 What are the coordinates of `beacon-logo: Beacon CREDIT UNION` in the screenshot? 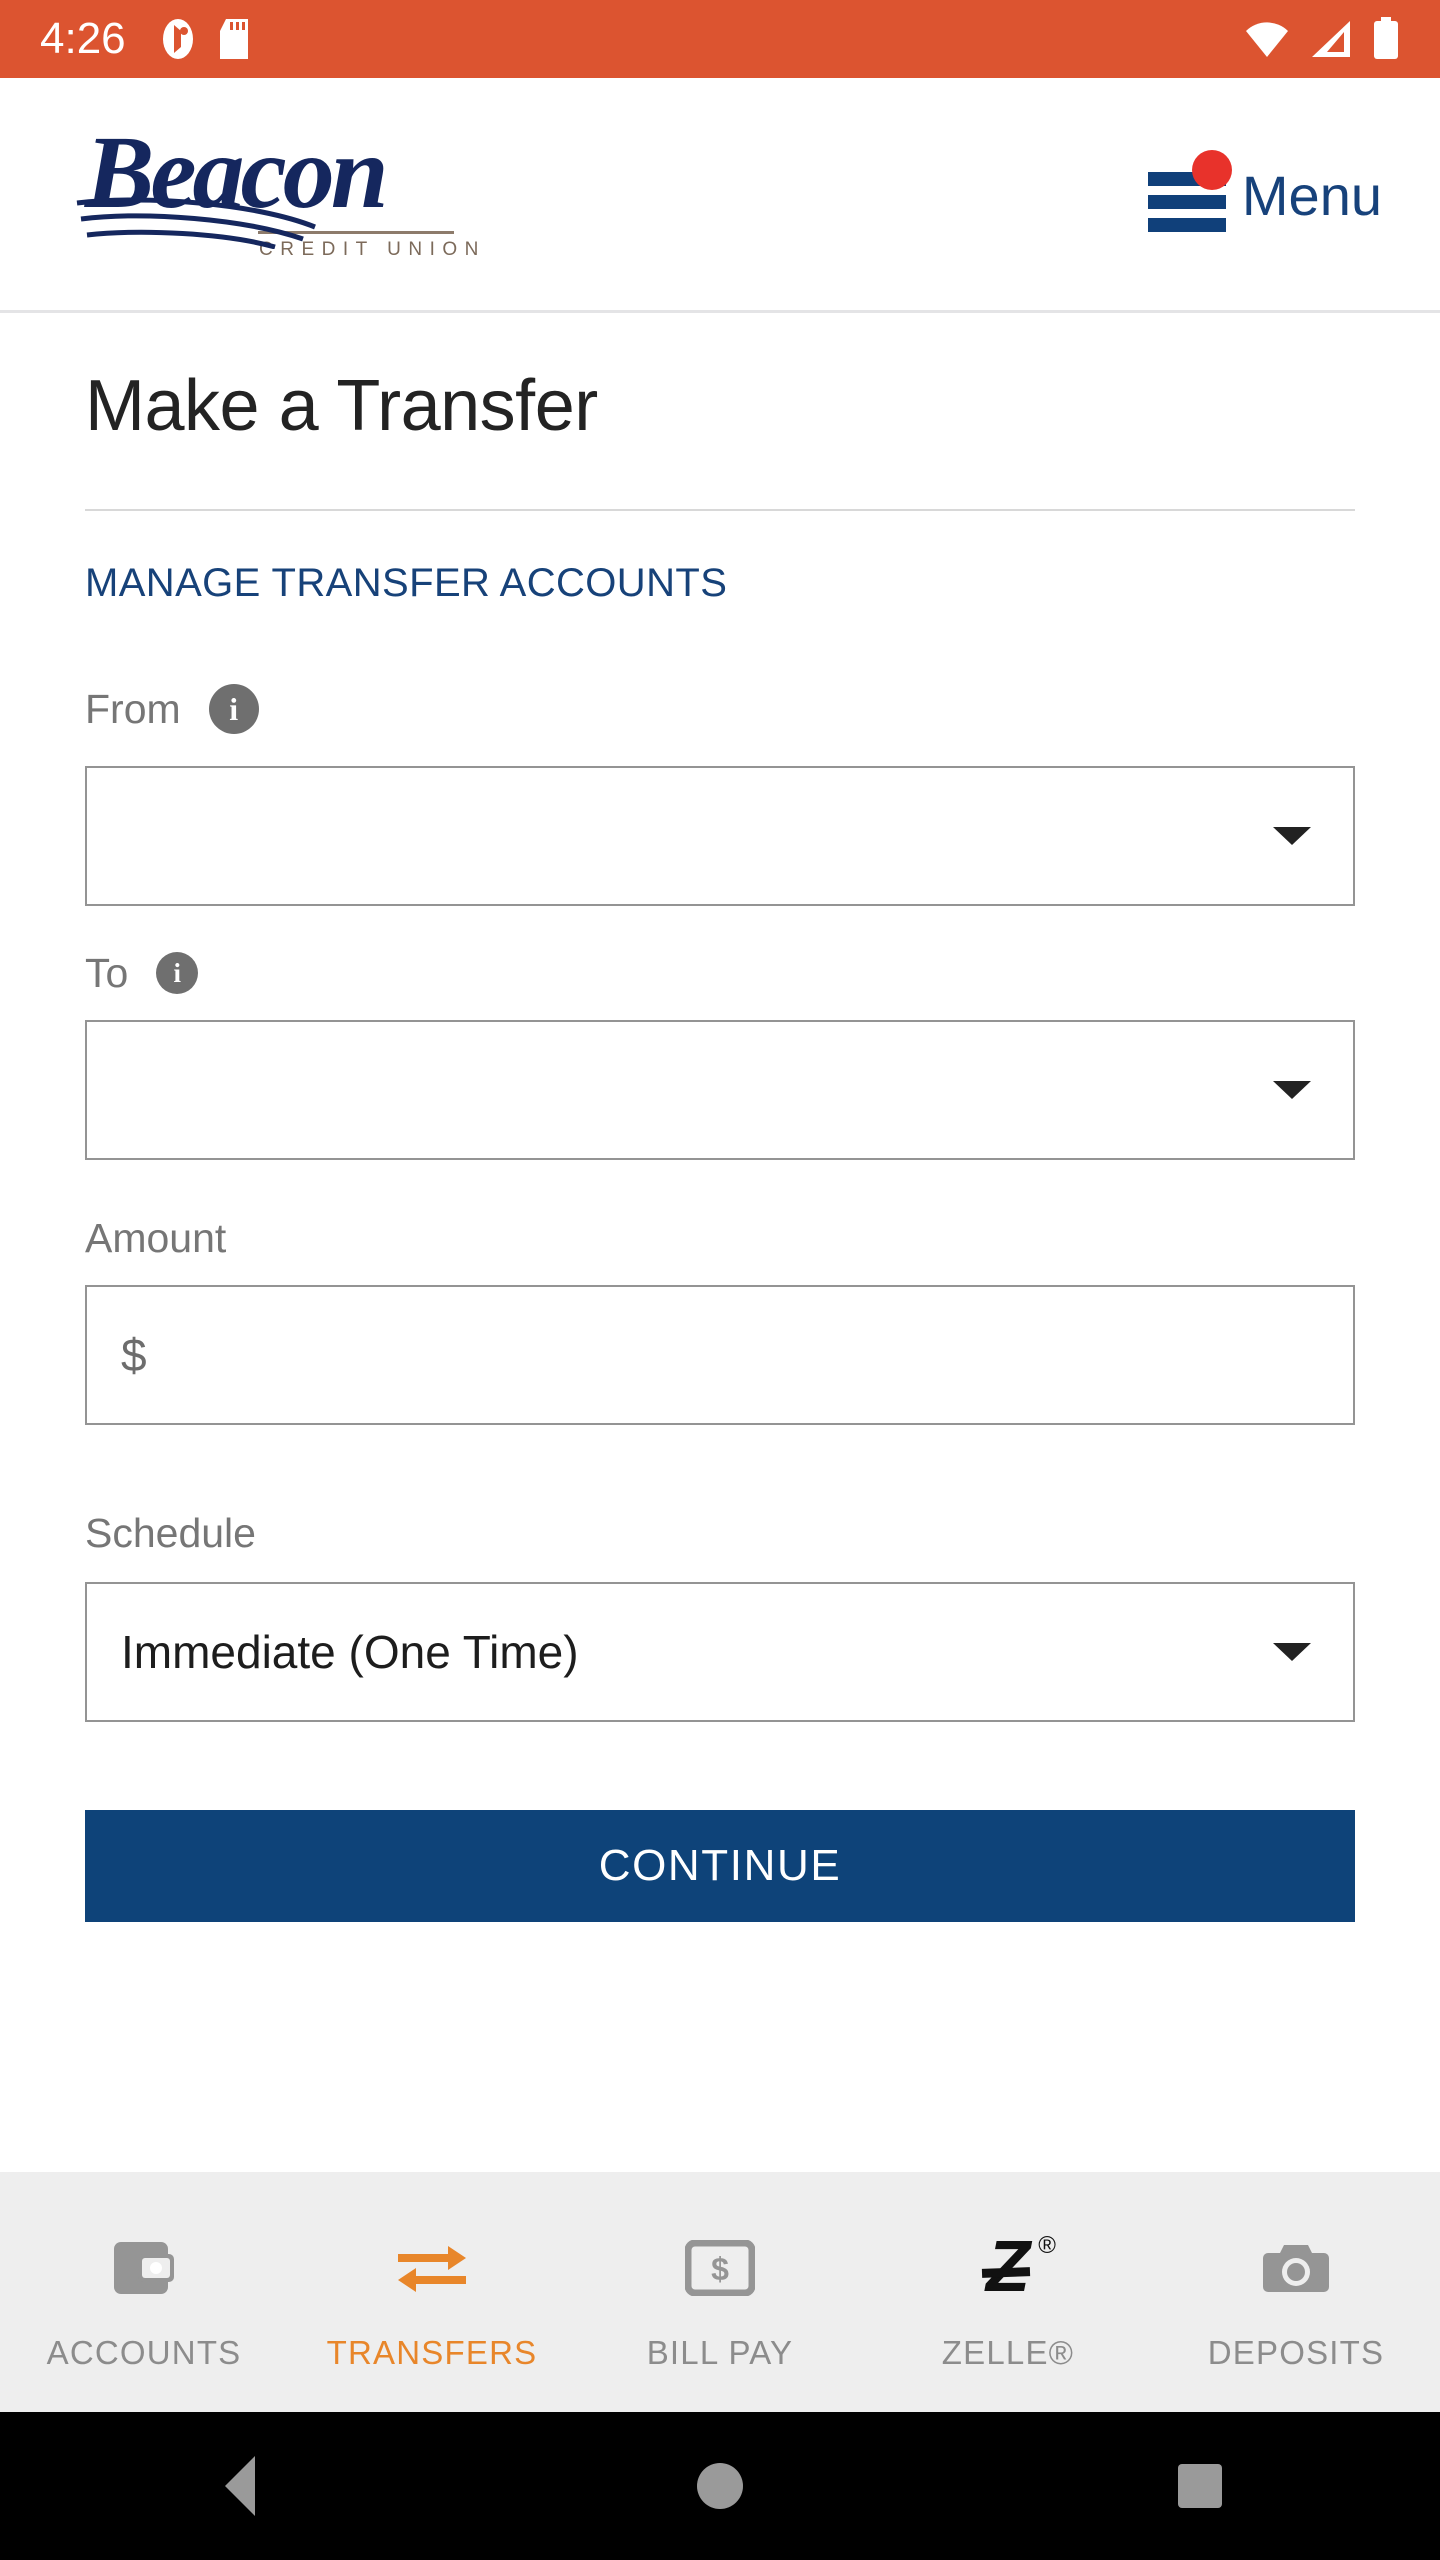 It's located at (276, 192).